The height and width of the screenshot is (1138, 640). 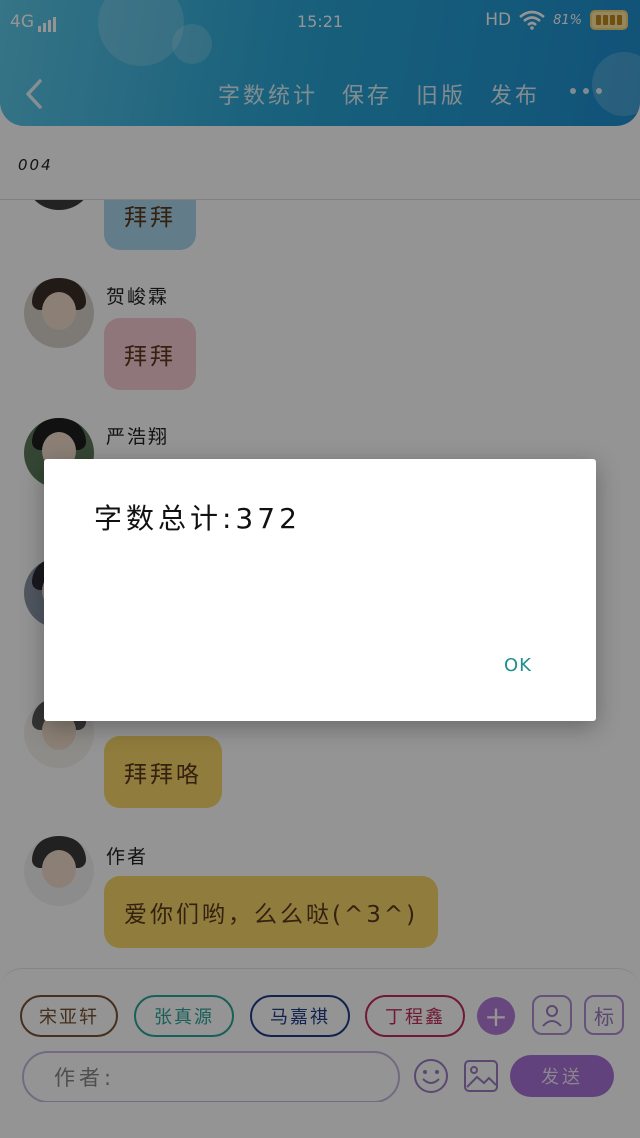 I want to click on dialog-message: 字数总计:372, so click(x=197, y=518).